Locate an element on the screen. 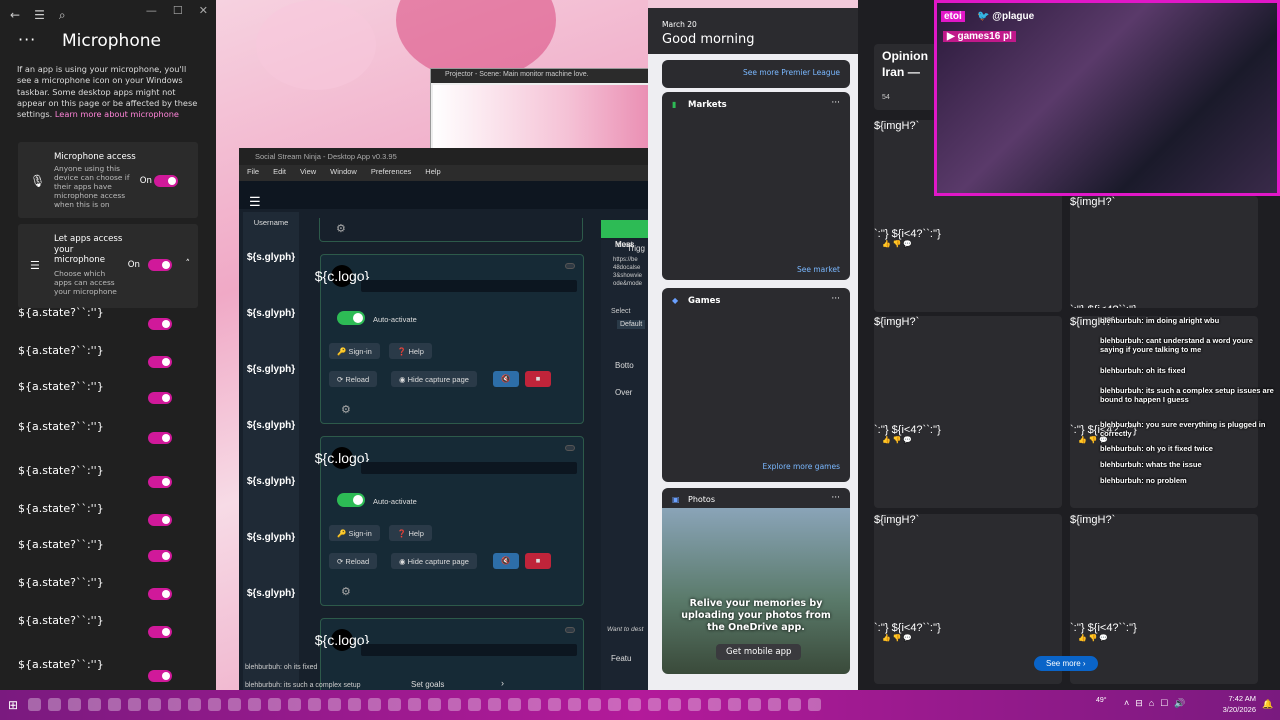 This screenshot has width=1280, height=720. notification-icon: 🔔 is located at coordinates (1267, 704).